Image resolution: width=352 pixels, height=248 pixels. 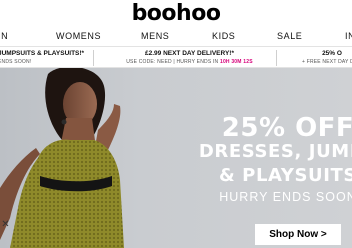 I want to click on header: boohoo, so click(x=176, y=14).